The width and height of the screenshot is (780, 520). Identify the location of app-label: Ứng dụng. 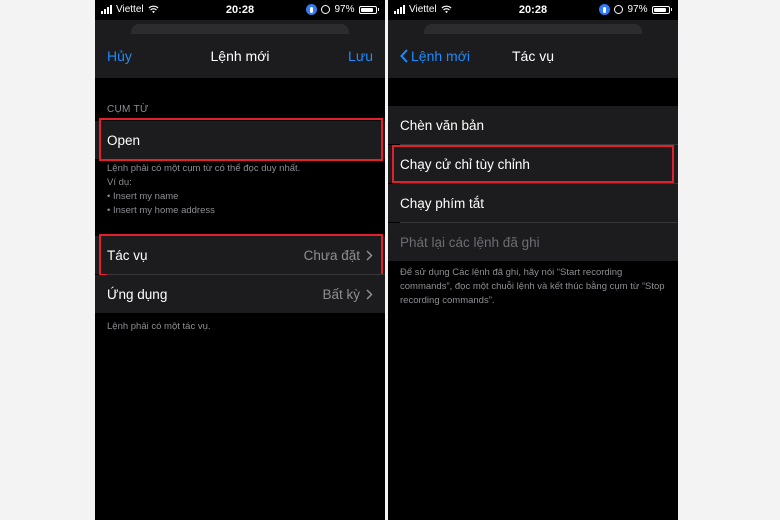
(137, 294).